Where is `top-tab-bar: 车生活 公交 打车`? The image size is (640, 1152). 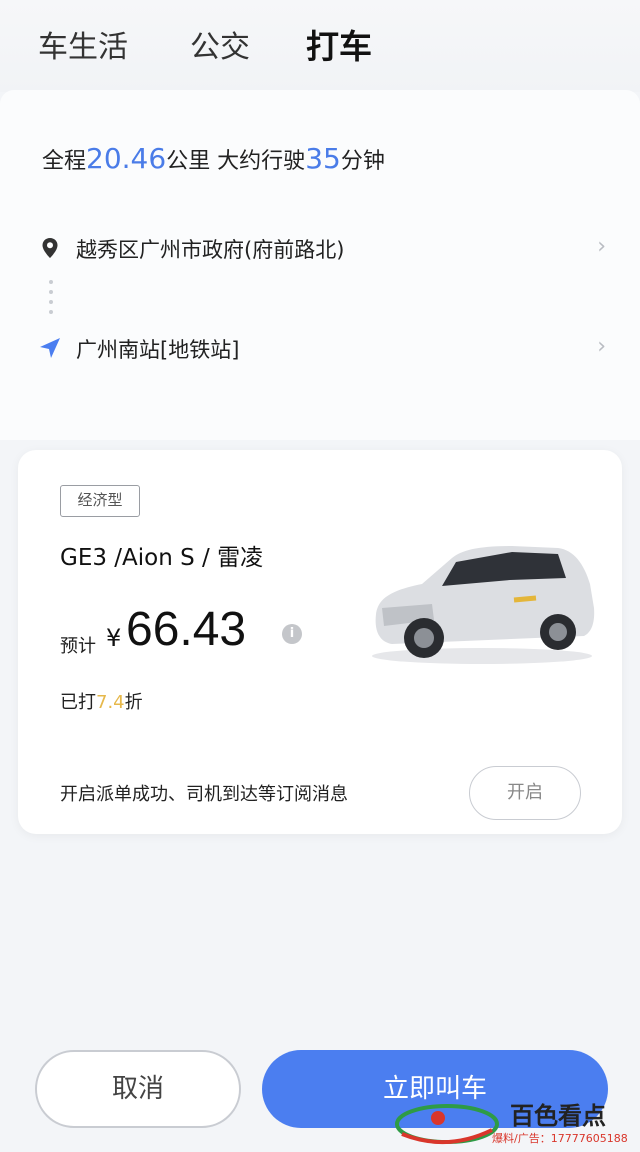
top-tab-bar: 车生活 公交 打车 is located at coordinates (320, 46).